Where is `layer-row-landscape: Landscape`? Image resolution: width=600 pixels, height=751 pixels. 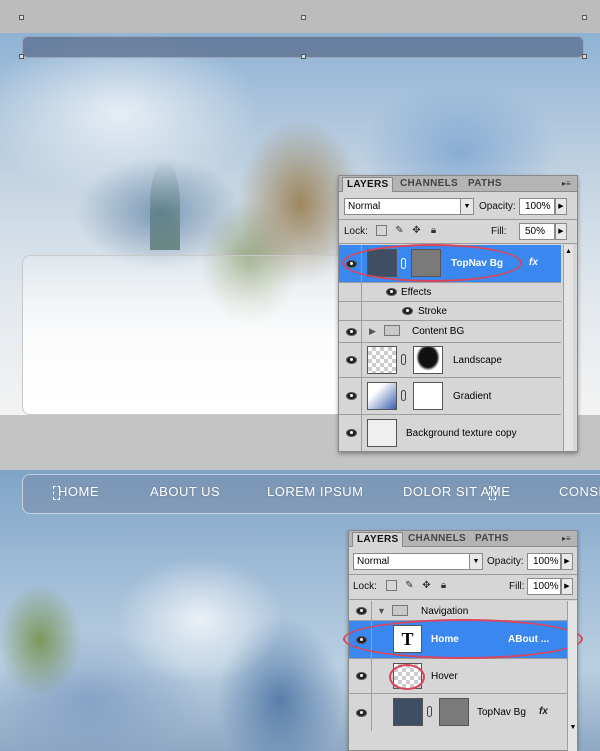 layer-row-landscape: Landscape is located at coordinates (450, 360).